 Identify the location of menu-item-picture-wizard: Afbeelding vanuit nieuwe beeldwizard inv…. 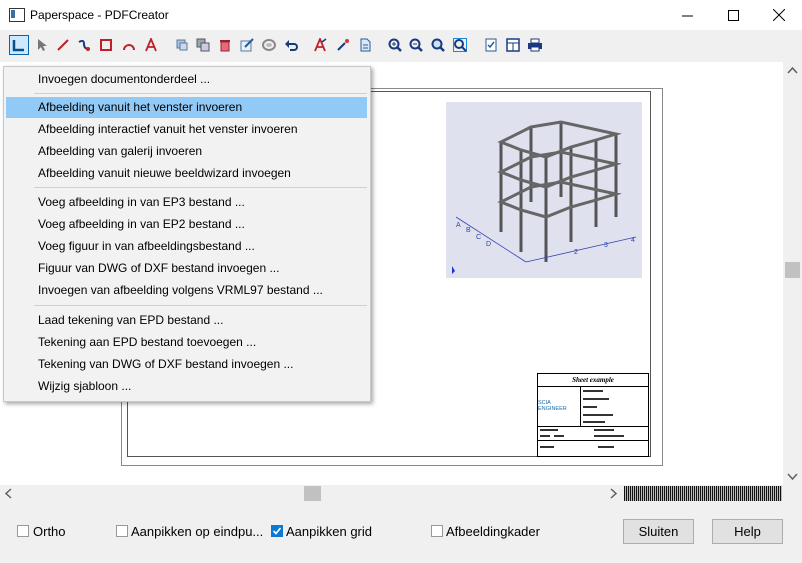
(186, 173).